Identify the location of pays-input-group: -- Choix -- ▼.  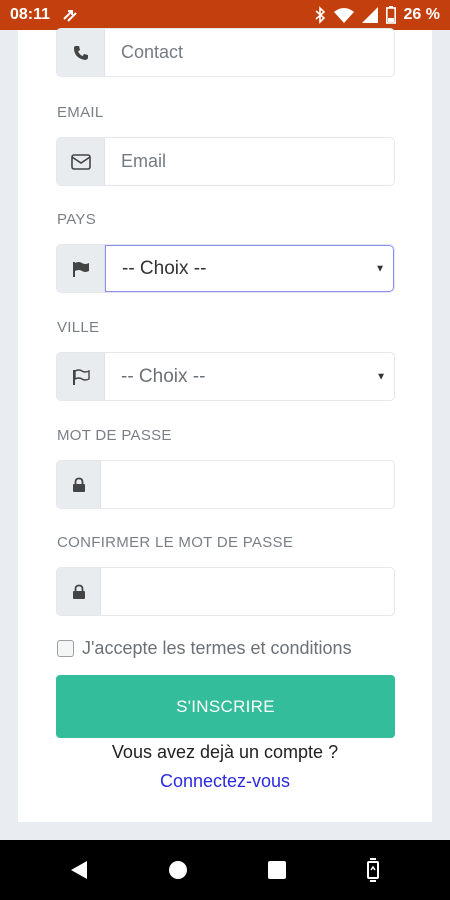
(225, 268).